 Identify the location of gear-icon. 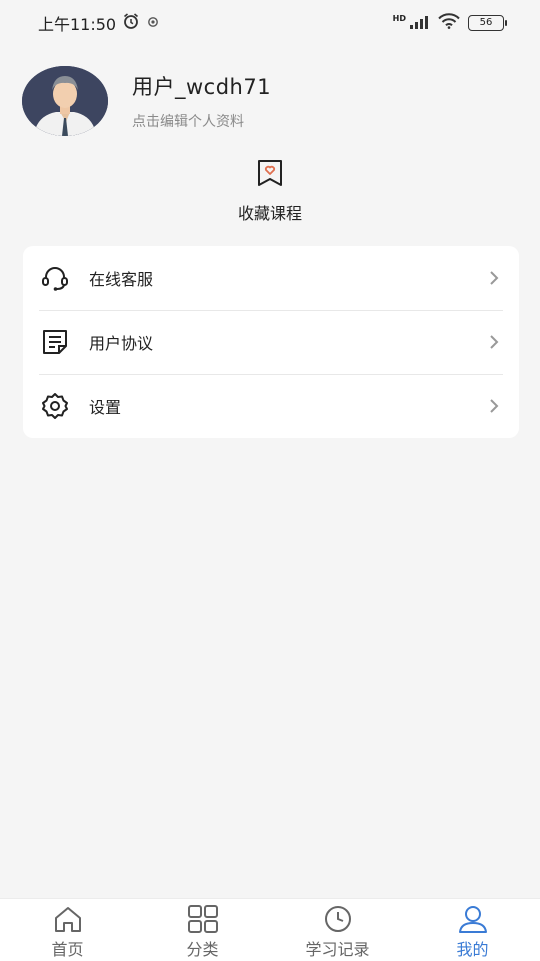
(55, 406).